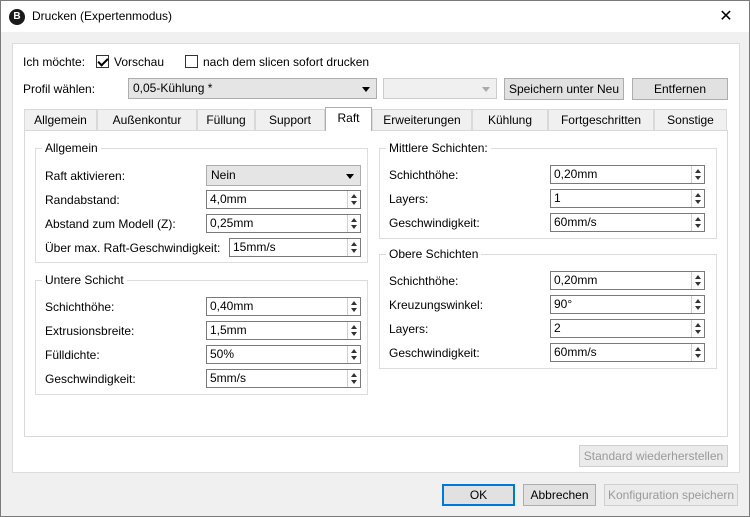  I want to click on window-title: Drucken (Expertenmodus), so click(102, 16).